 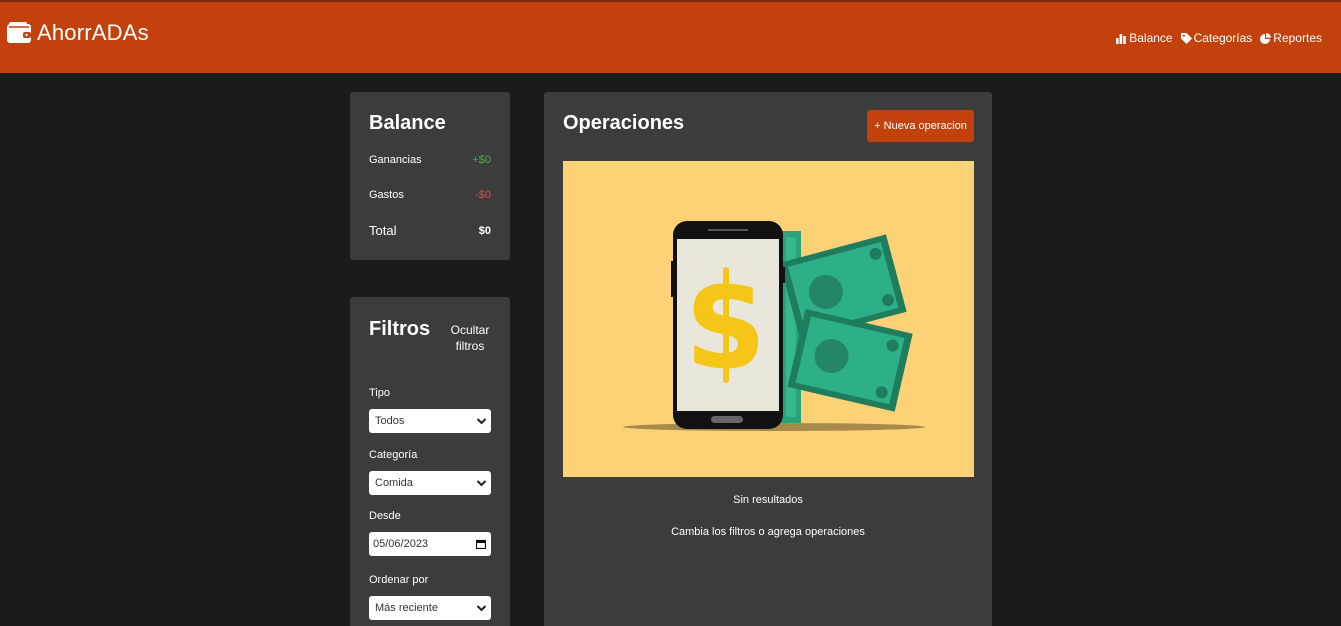 I want to click on filters-title: Filtros, so click(x=400, y=329).